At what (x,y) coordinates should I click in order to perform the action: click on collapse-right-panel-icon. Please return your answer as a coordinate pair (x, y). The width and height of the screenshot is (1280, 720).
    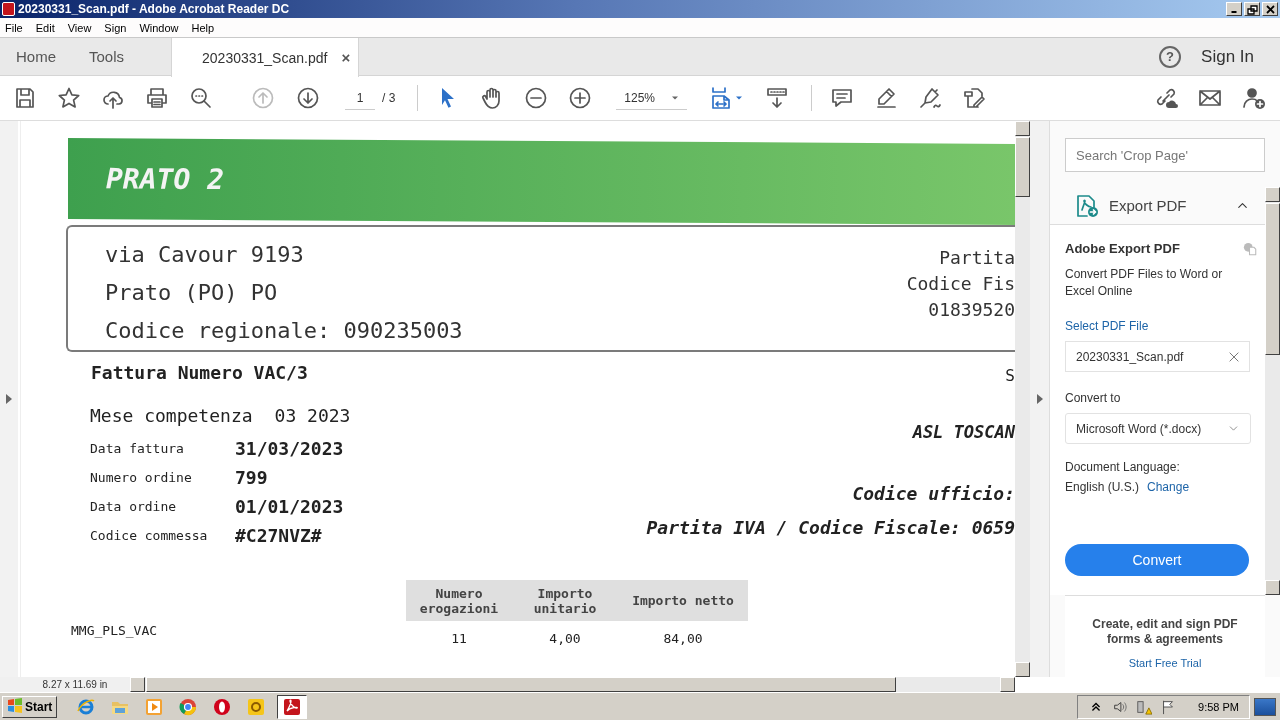
    Looking at the image, I should click on (1039, 399).